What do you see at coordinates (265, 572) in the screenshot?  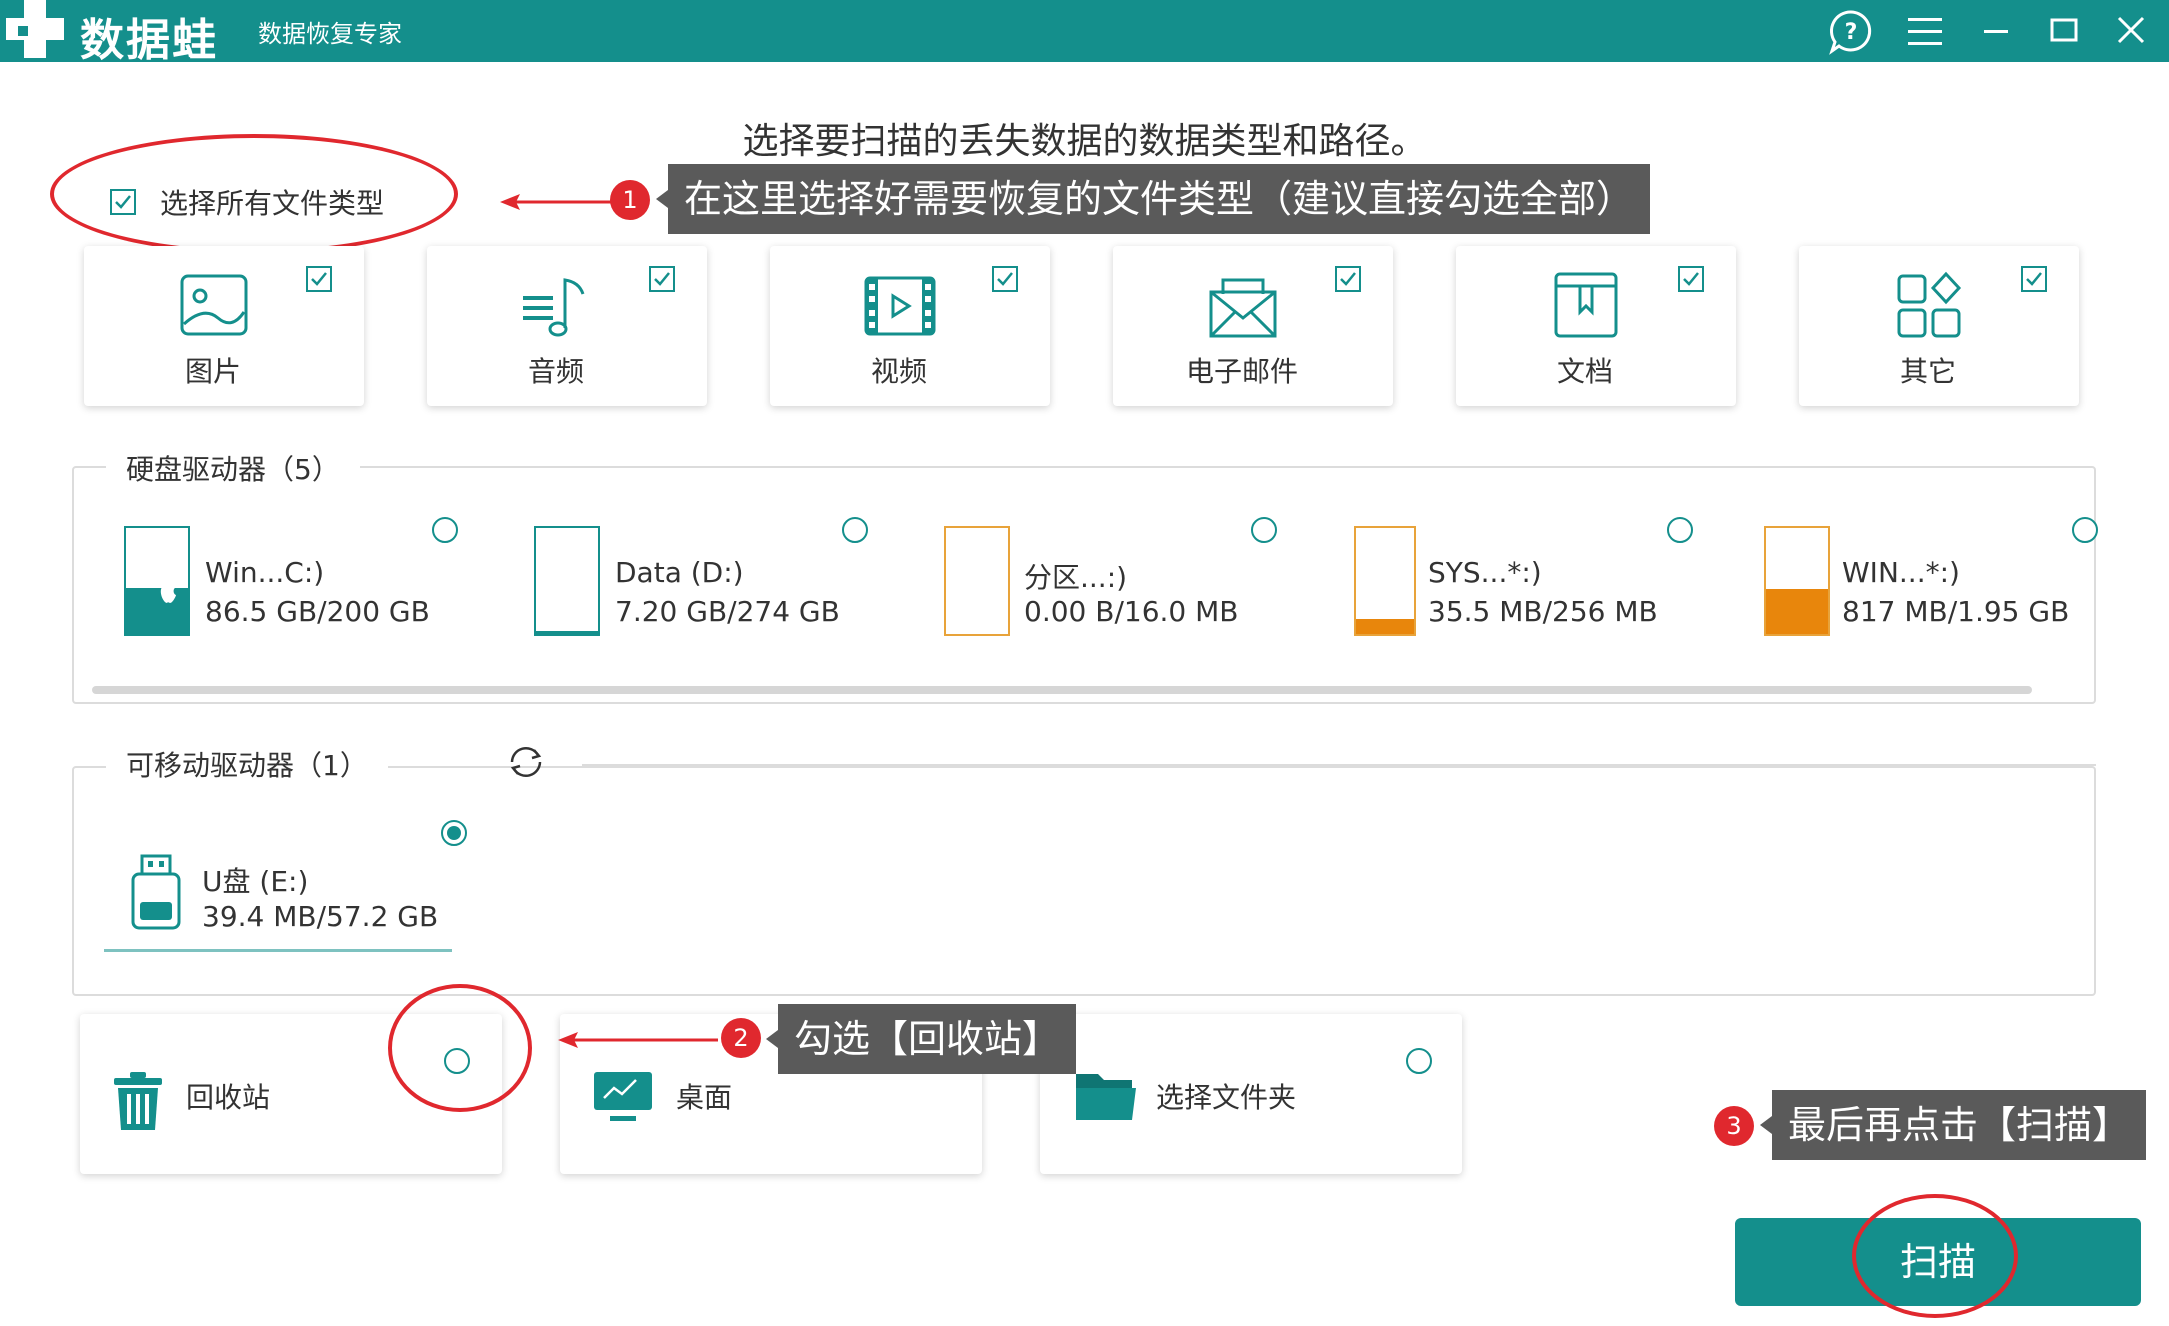 I see `drive-name: Win...C:)` at bounding box center [265, 572].